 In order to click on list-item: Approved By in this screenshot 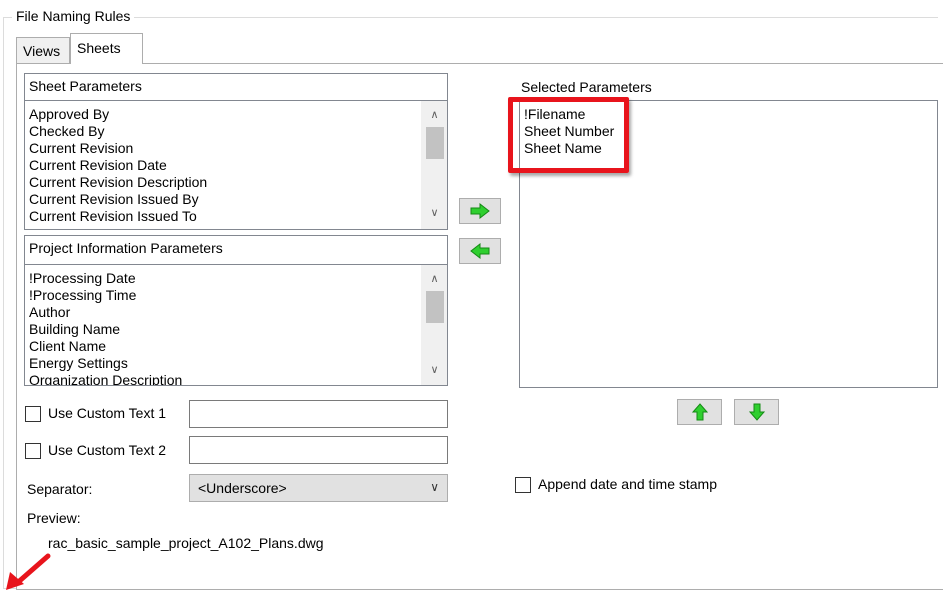, I will do `click(225, 114)`.